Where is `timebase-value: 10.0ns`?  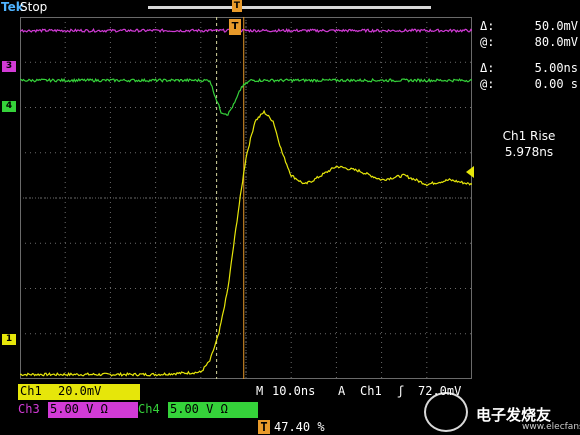
timebase-value: 10.0ns is located at coordinates (293, 391).